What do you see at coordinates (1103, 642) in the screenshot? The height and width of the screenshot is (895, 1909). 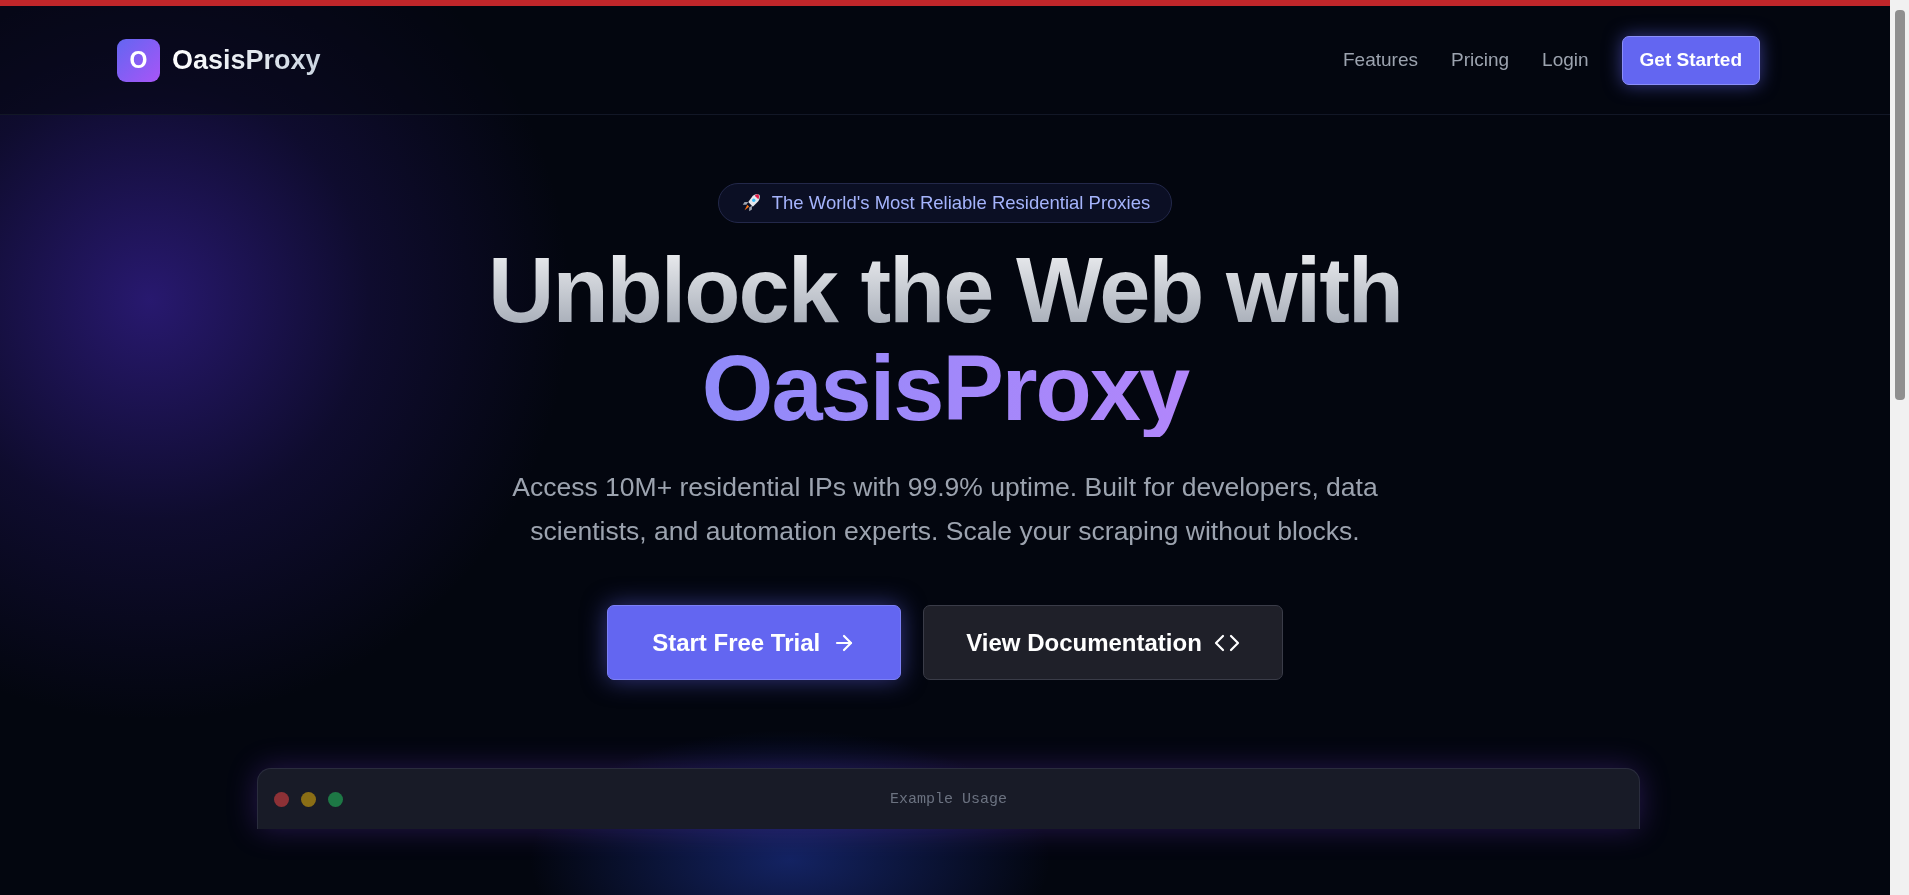 I see `documentation-button: View Documentation` at bounding box center [1103, 642].